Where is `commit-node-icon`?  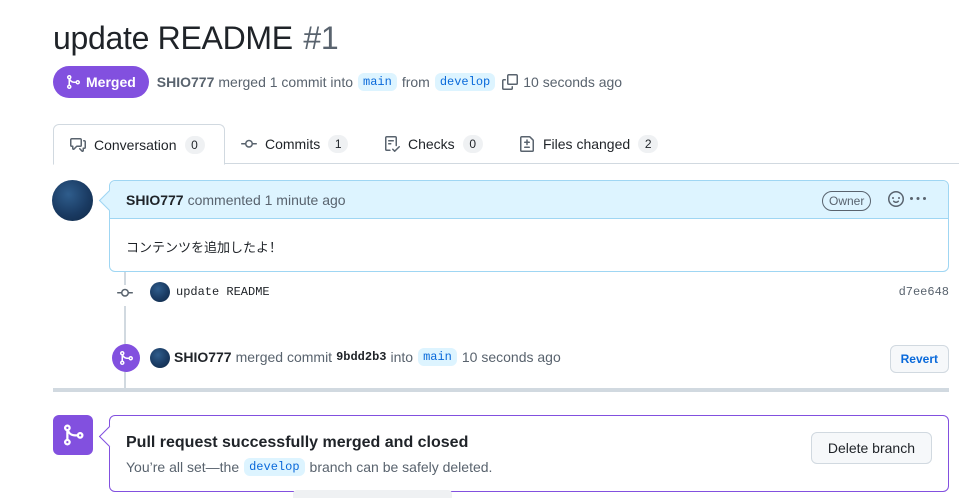 commit-node-icon is located at coordinates (125, 295).